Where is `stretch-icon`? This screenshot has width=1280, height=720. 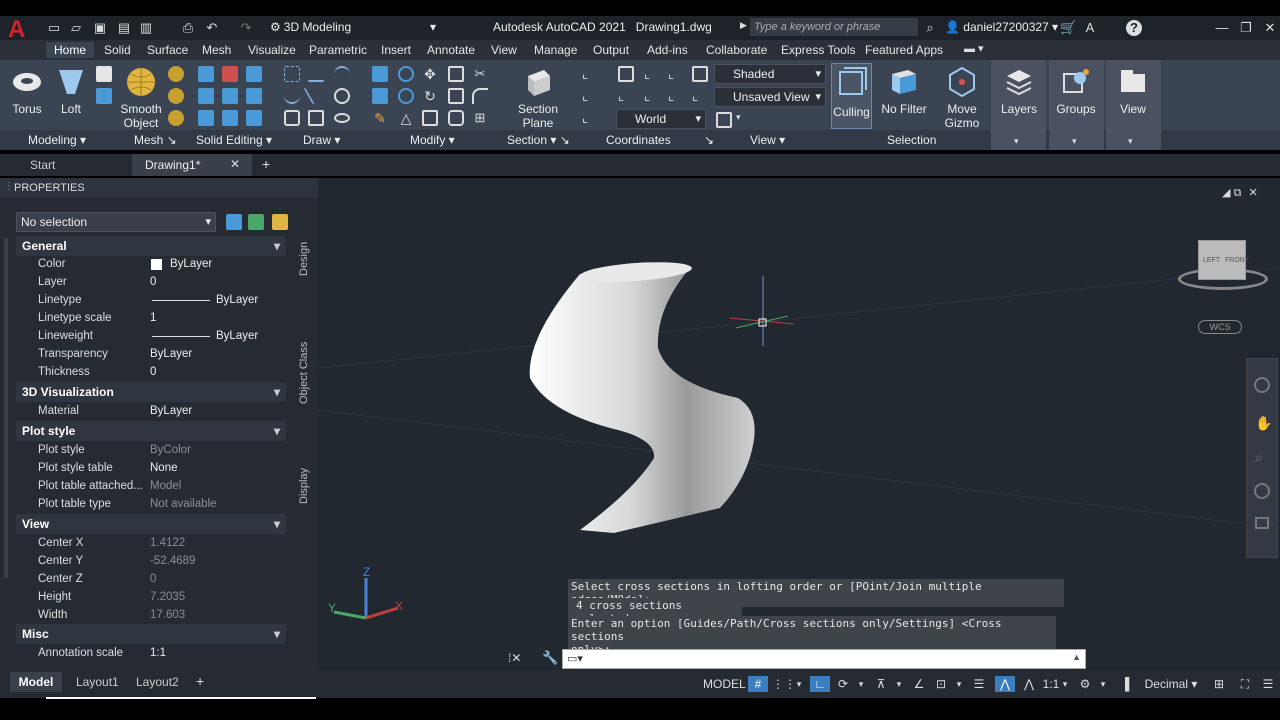
stretch-icon is located at coordinates (456, 118).